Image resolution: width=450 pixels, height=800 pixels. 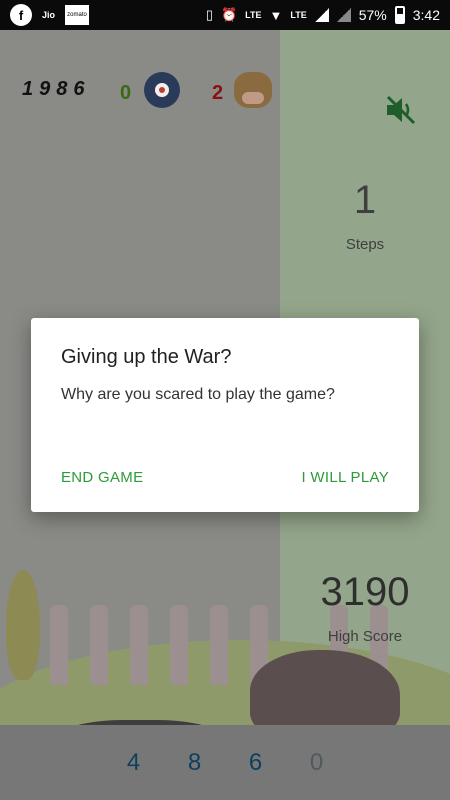 I want to click on status-bar-system: ▯ ⏰ LTE ▼ LTE 57% 3:42, so click(x=323, y=15).